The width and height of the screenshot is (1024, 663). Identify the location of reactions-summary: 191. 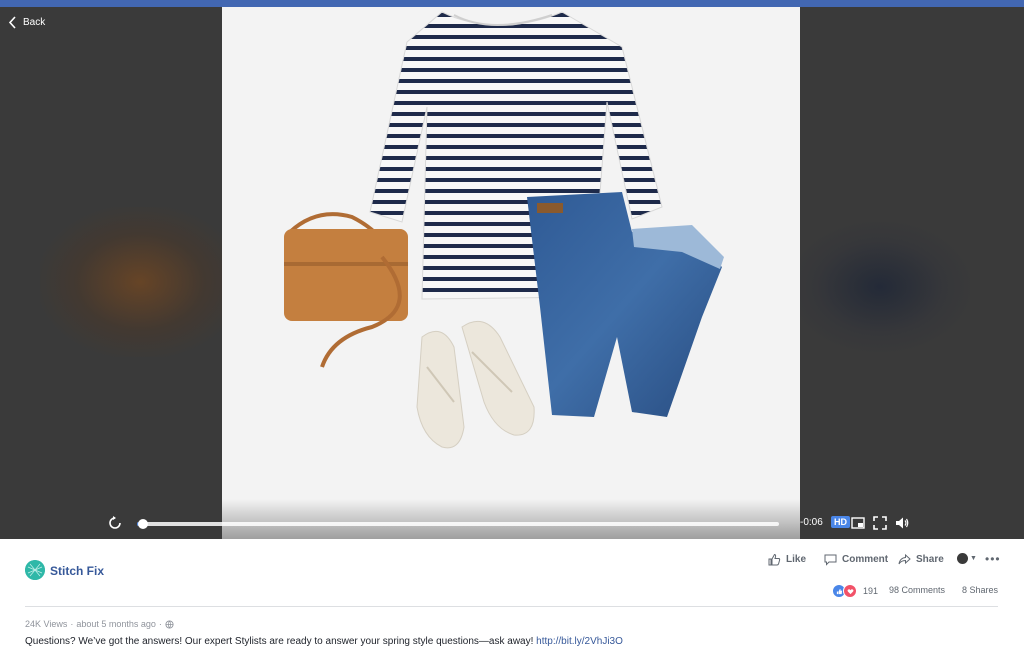
(855, 591).